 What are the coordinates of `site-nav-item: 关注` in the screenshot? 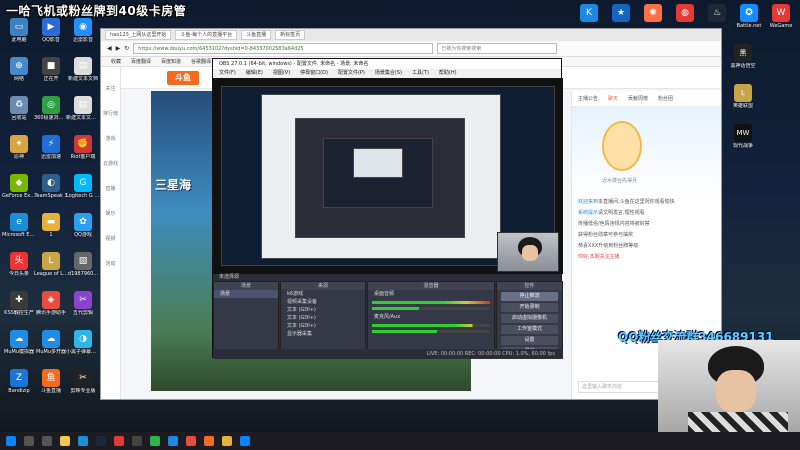 It's located at (110, 88).